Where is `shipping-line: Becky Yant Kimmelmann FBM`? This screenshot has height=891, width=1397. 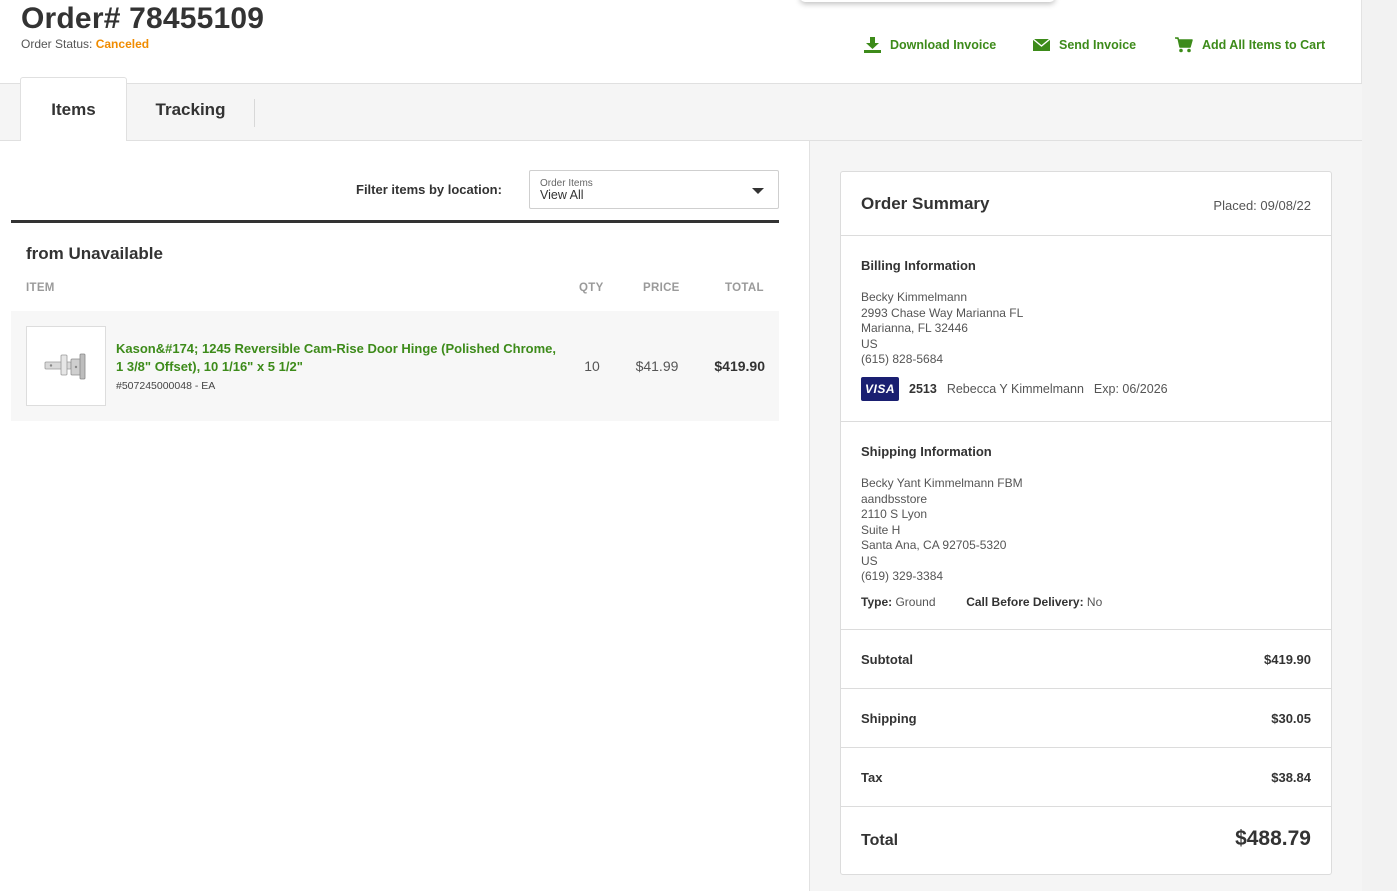
shipping-line: Becky Yant Kimmelmann FBM is located at coordinates (942, 483).